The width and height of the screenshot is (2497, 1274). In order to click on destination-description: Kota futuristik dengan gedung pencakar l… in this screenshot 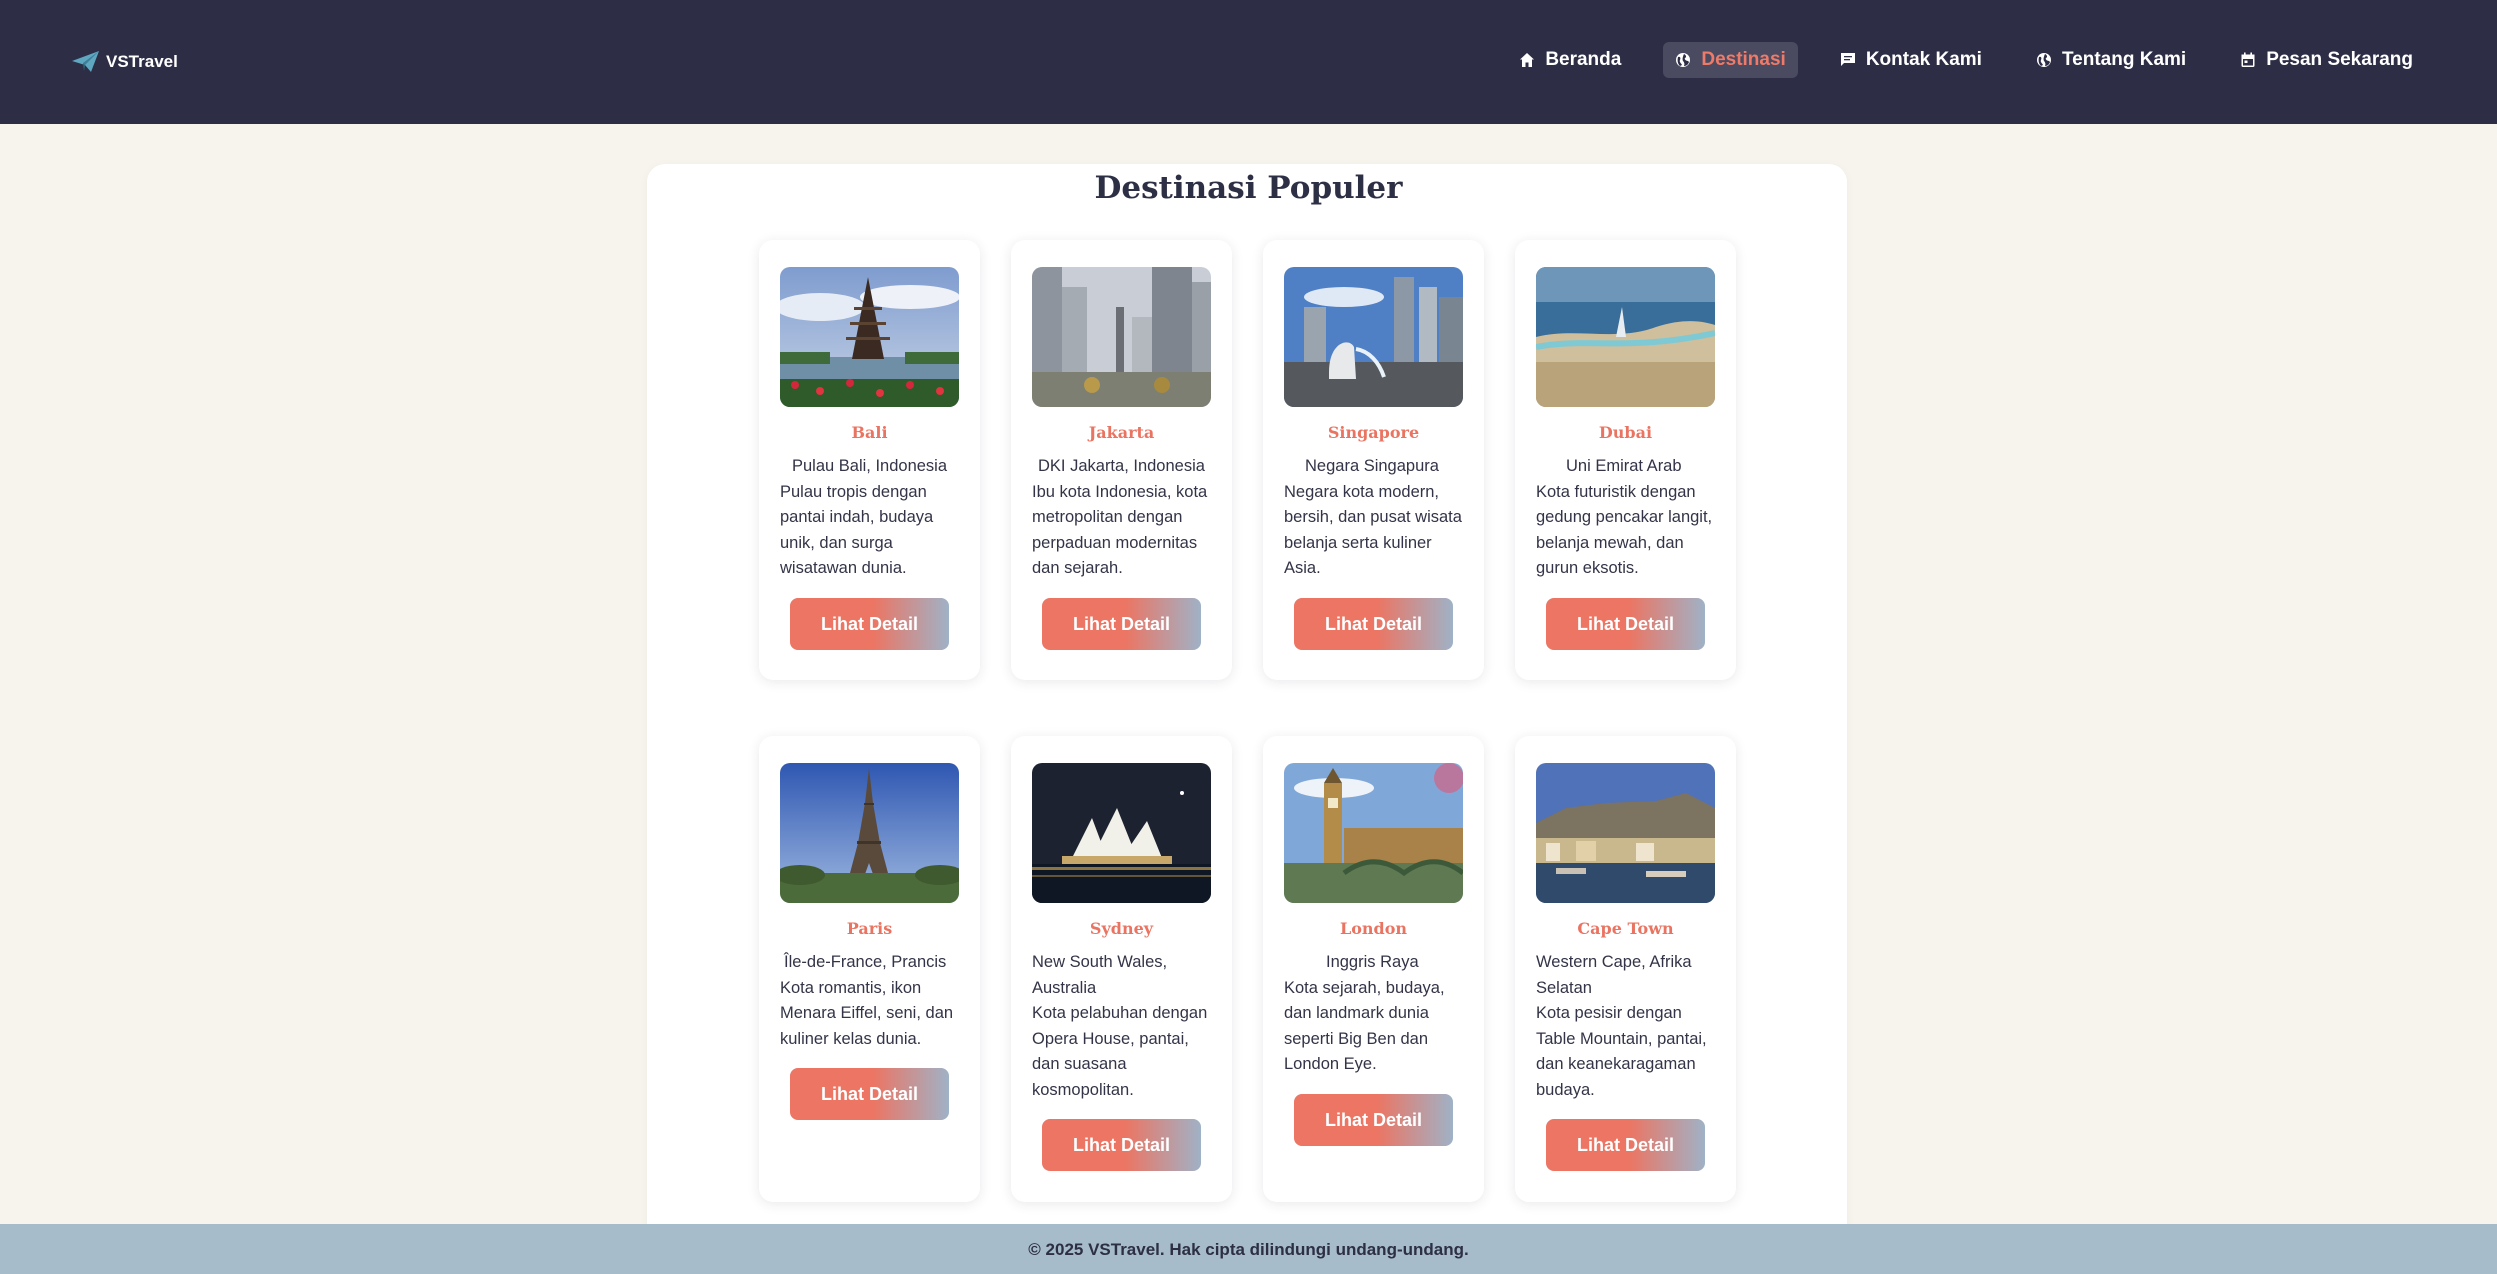, I will do `click(1624, 530)`.